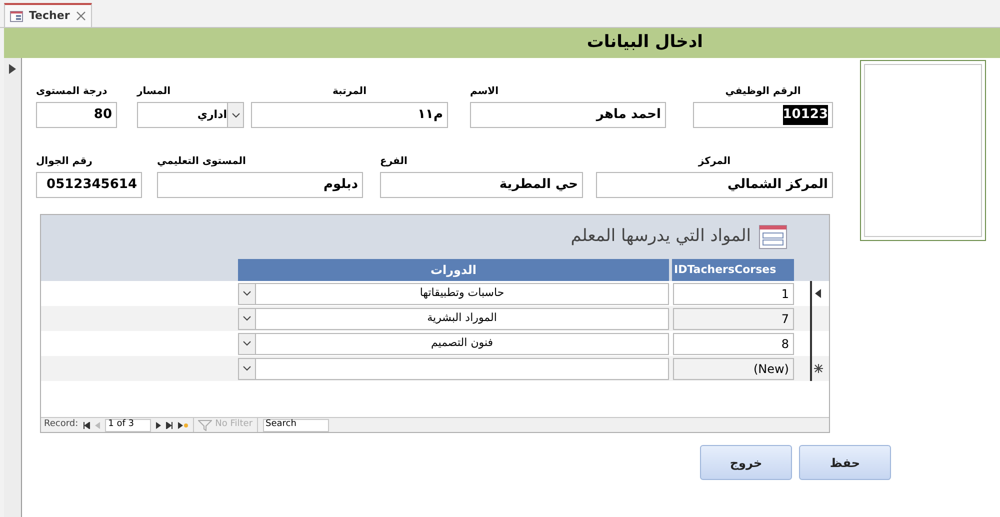 Image resolution: width=1000 pixels, height=517 pixels. Describe the element at coordinates (733, 319) in the screenshot. I see `input-field: 7` at that location.